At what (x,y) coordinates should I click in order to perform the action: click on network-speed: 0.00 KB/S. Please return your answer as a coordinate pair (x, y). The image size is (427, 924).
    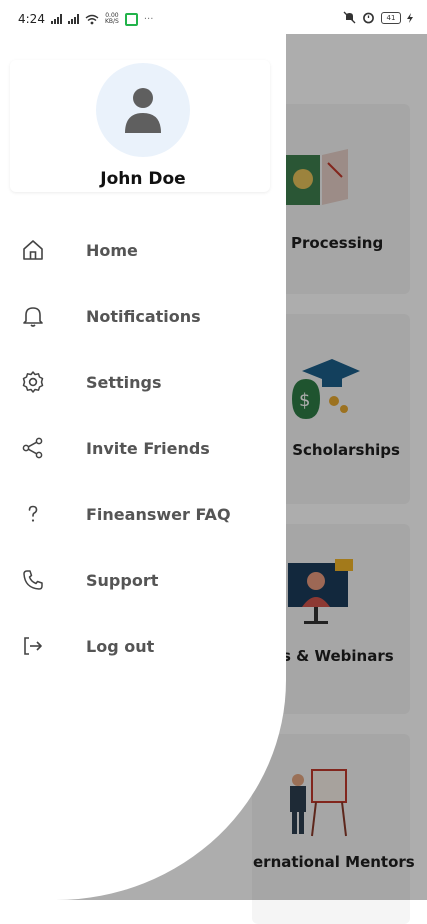
    Looking at the image, I should click on (112, 19).